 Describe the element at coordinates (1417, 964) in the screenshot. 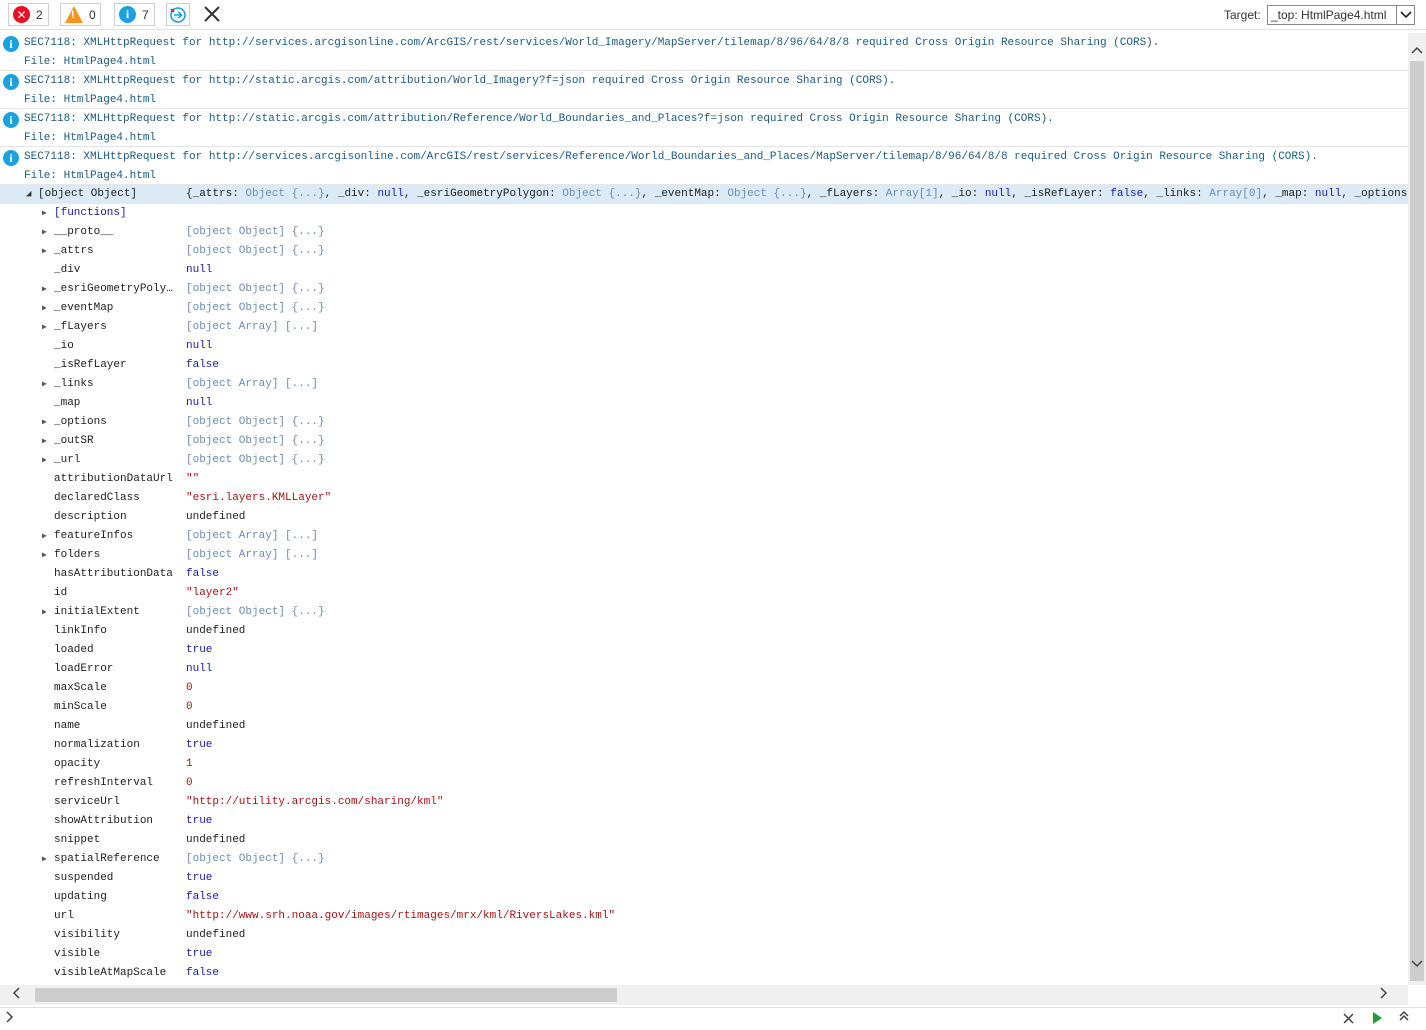

I see `scroll-down-icon` at that location.